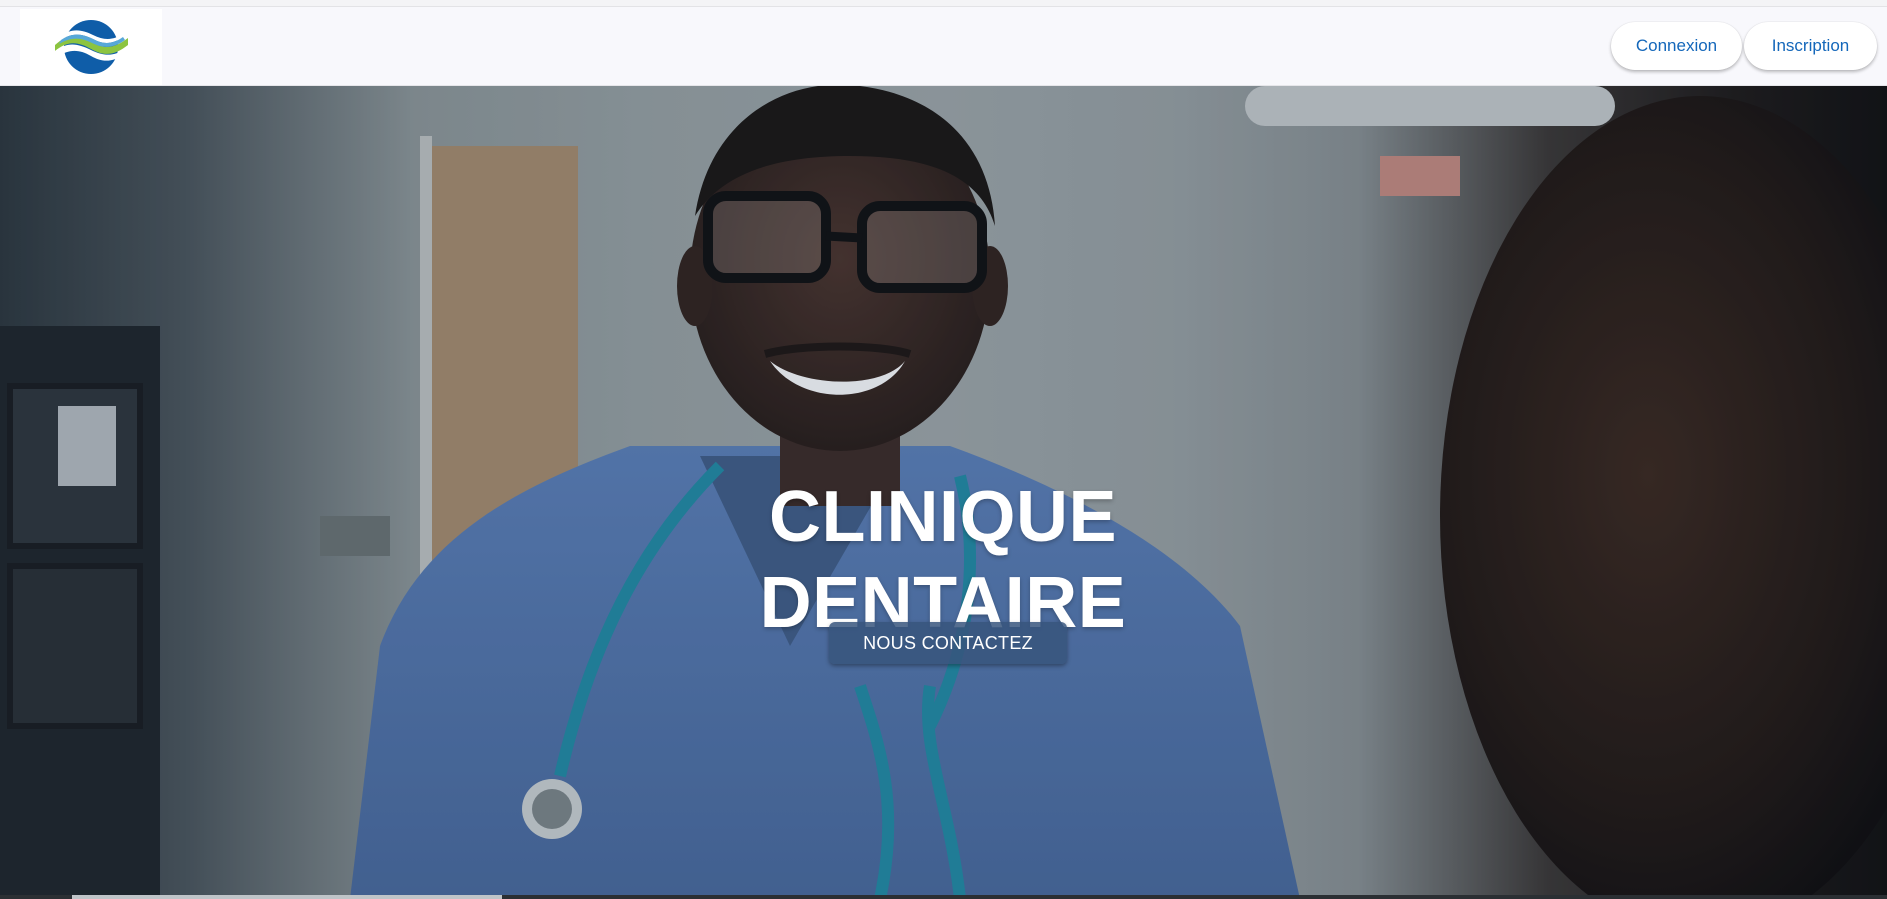 This screenshot has width=1887, height=899. Describe the element at coordinates (1810, 46) in the screenshot. I see `signup-button: Inscription` at that location.